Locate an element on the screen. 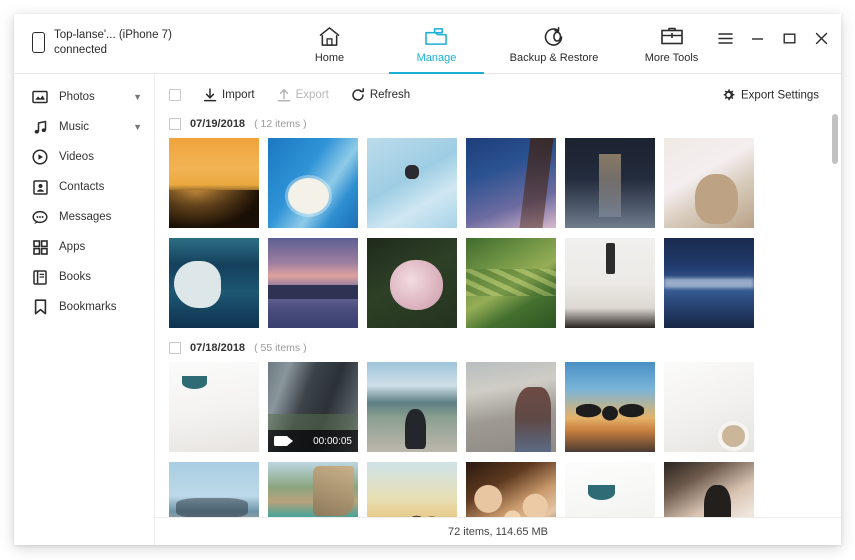  sidebar-item-bookmarks: Bookmarks is located at coordinates (84, 307).